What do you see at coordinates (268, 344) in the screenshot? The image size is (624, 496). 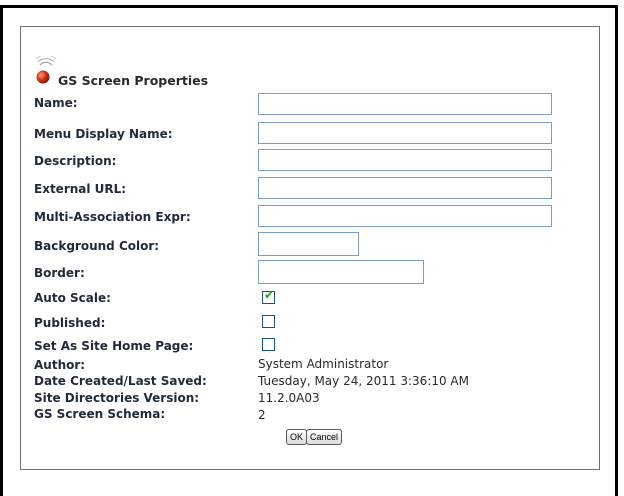 I see `site-home-page-checkbox` at bounding box center [268, 344].